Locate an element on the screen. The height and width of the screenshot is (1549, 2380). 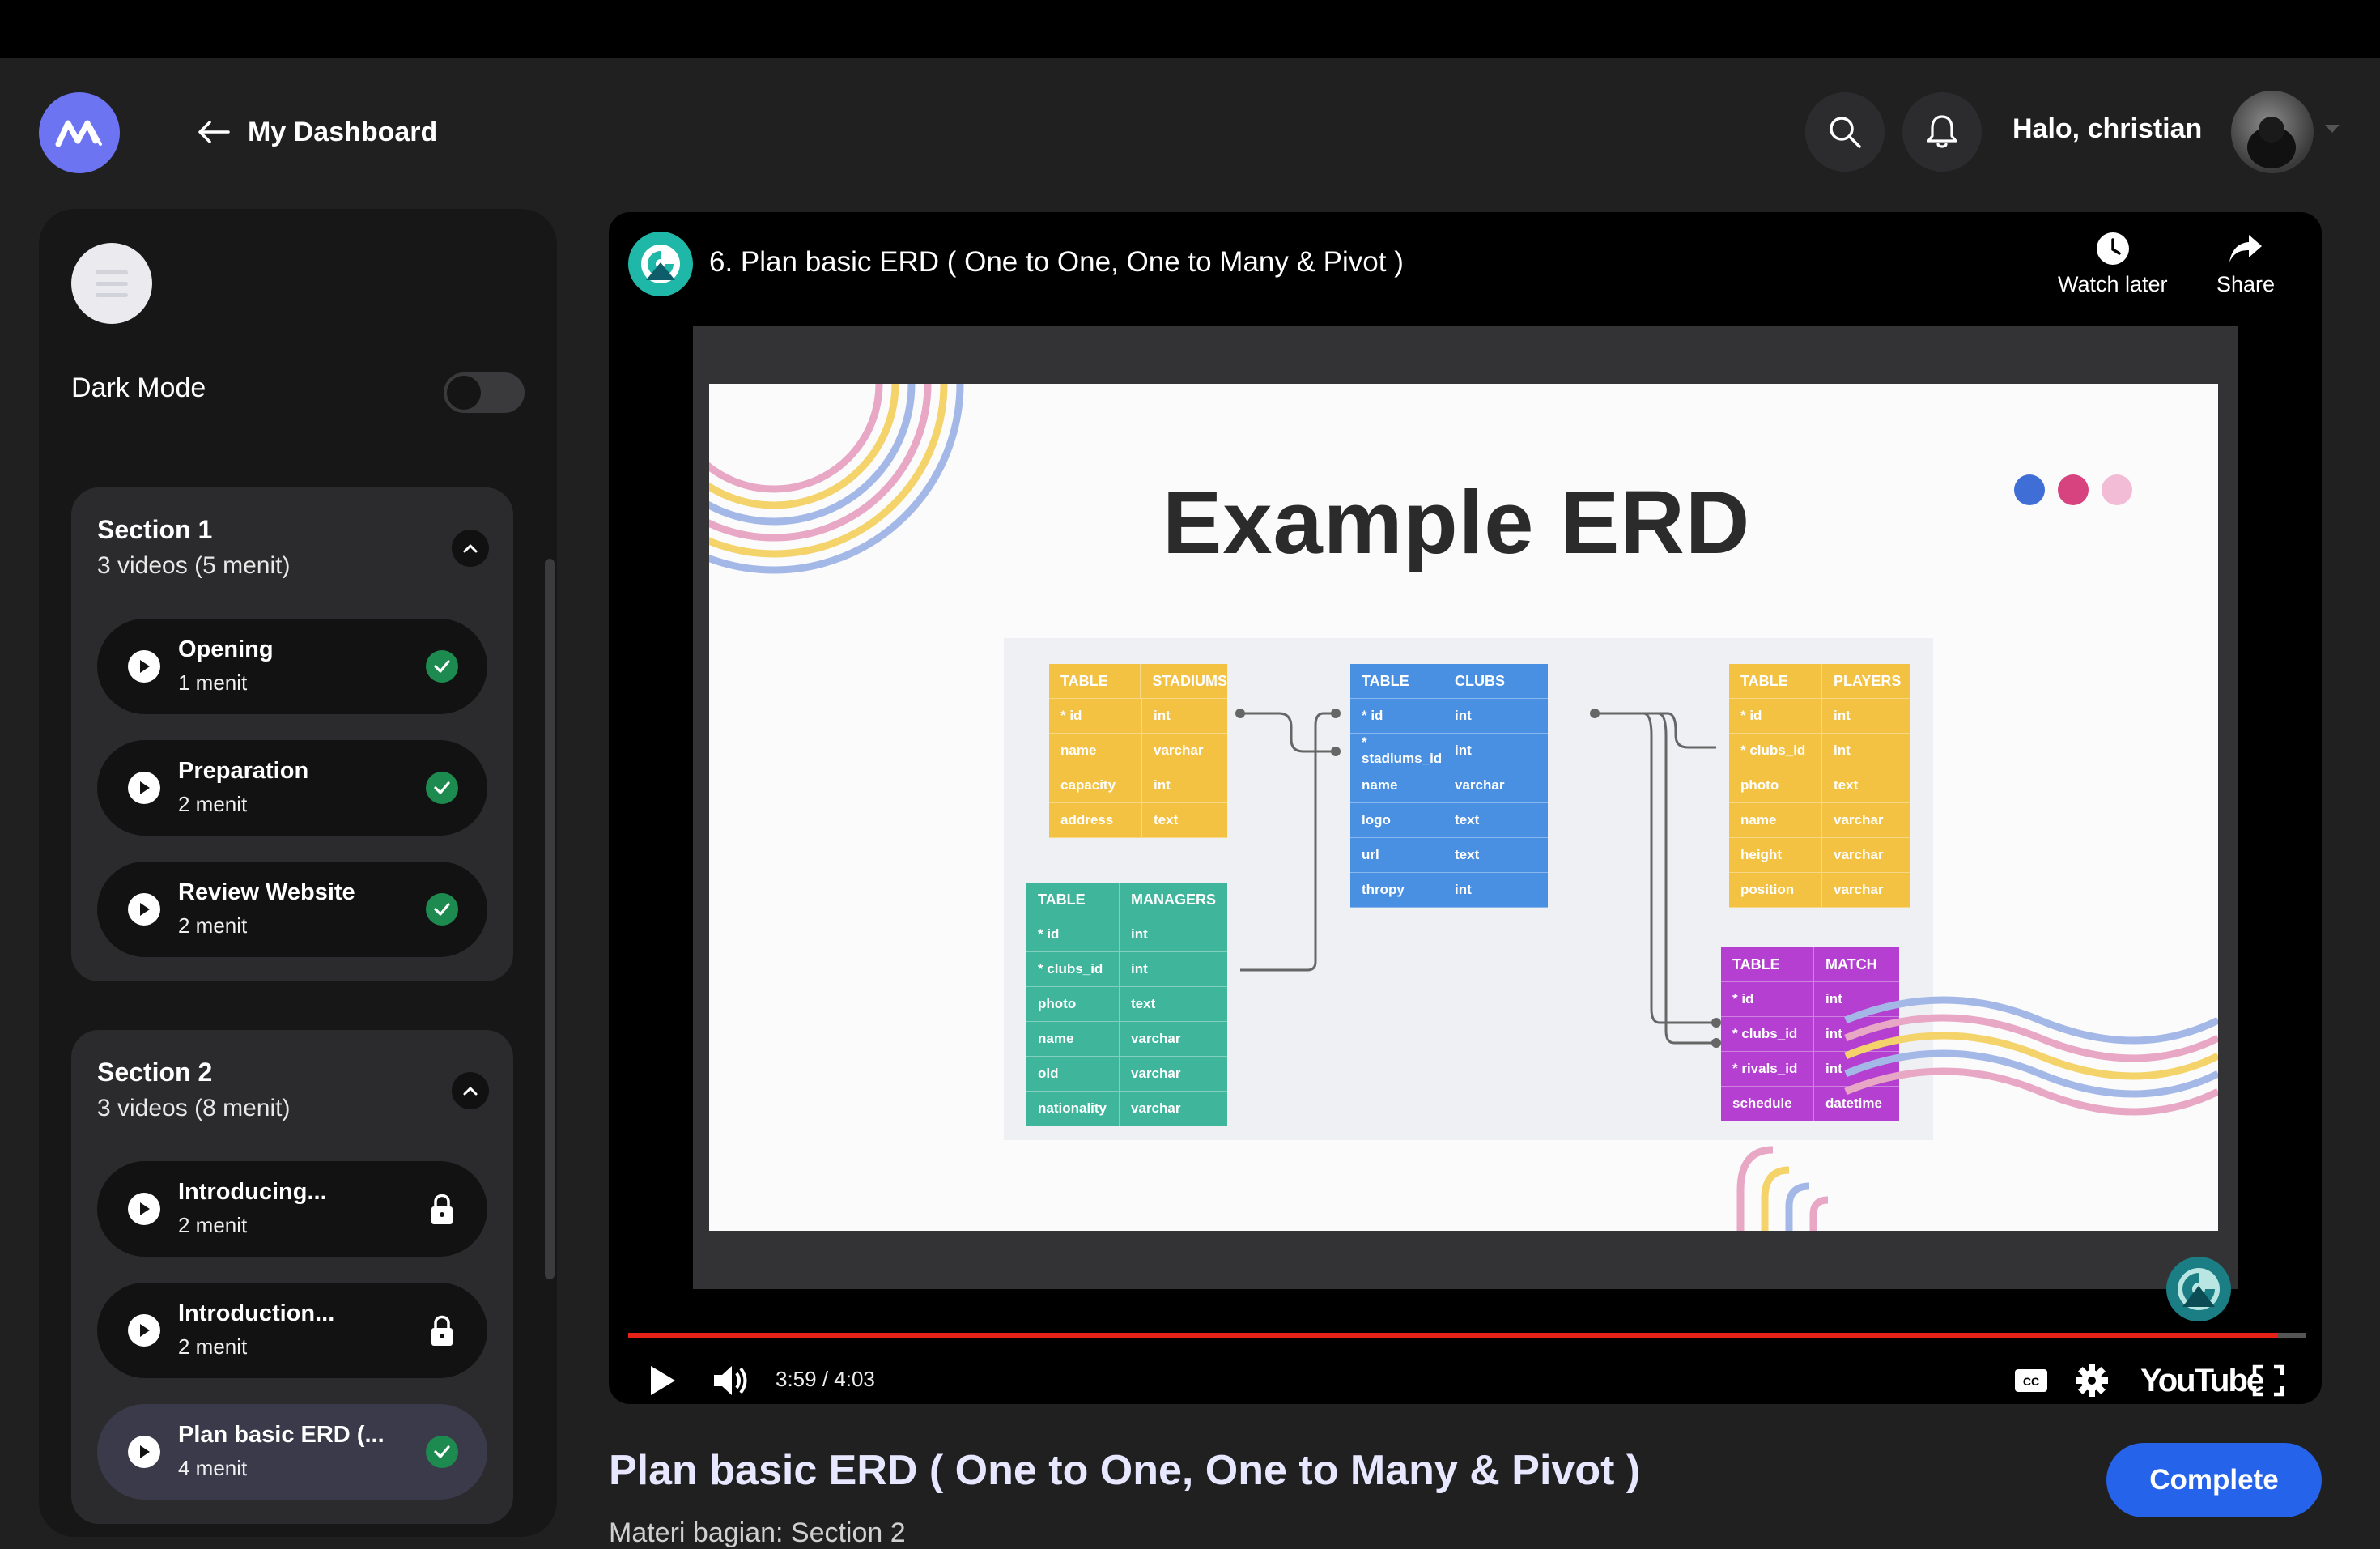
table-header-row: TABLE MANAGERS is located at coordinates (1126, 900).